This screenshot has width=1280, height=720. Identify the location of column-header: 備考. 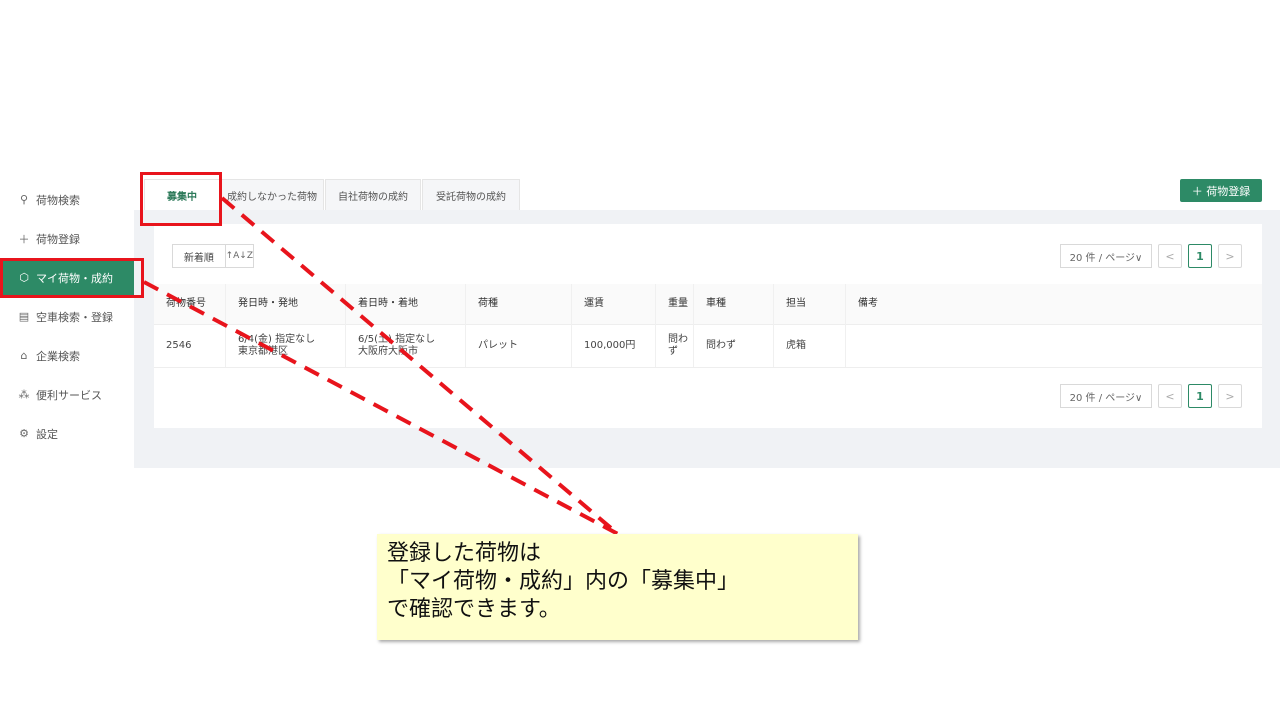
(868, 303).